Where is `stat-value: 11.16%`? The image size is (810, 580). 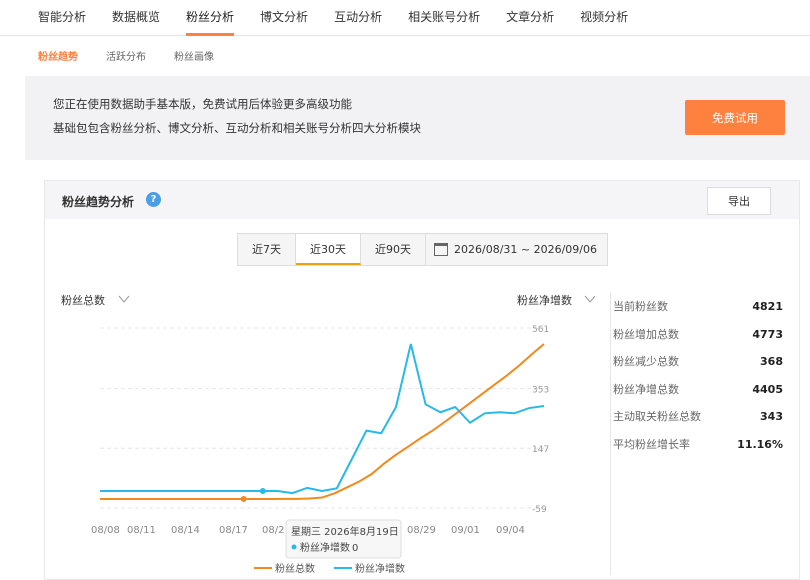 stat-value: 11.16% is located at coordinates (760, 444).